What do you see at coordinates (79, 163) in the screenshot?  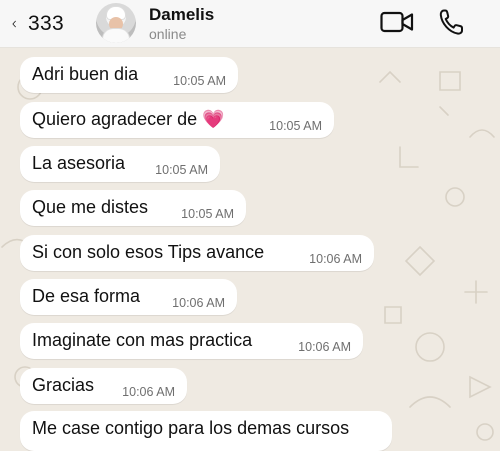 I see `message-text: La asesoria` at bounding box center [79, 163].